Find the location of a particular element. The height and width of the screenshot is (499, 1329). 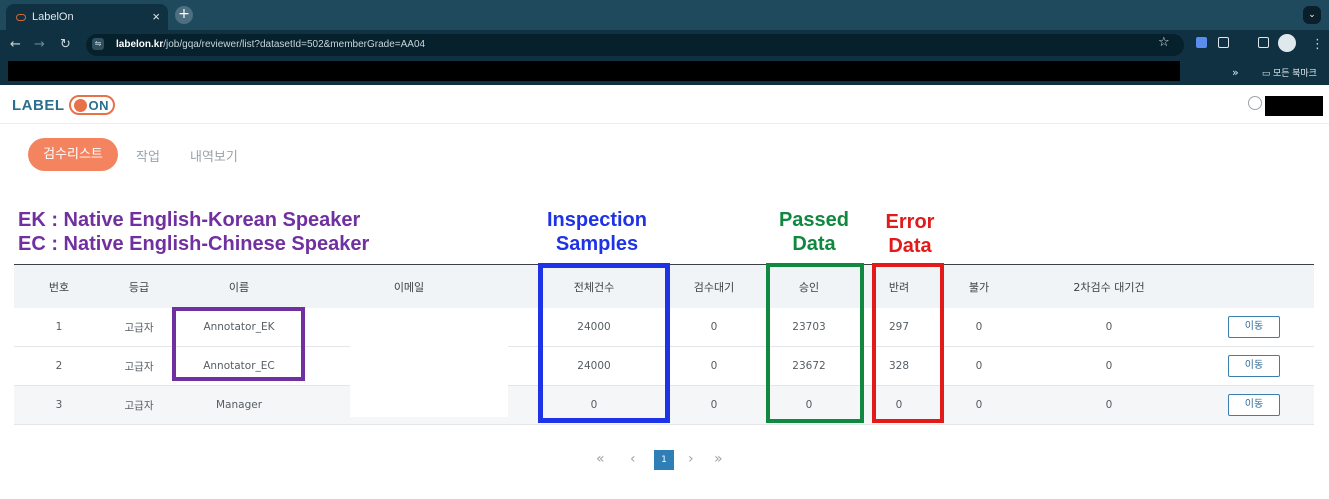

bookmark-star-icon: ☆ is located at coordinates (1164, 42).